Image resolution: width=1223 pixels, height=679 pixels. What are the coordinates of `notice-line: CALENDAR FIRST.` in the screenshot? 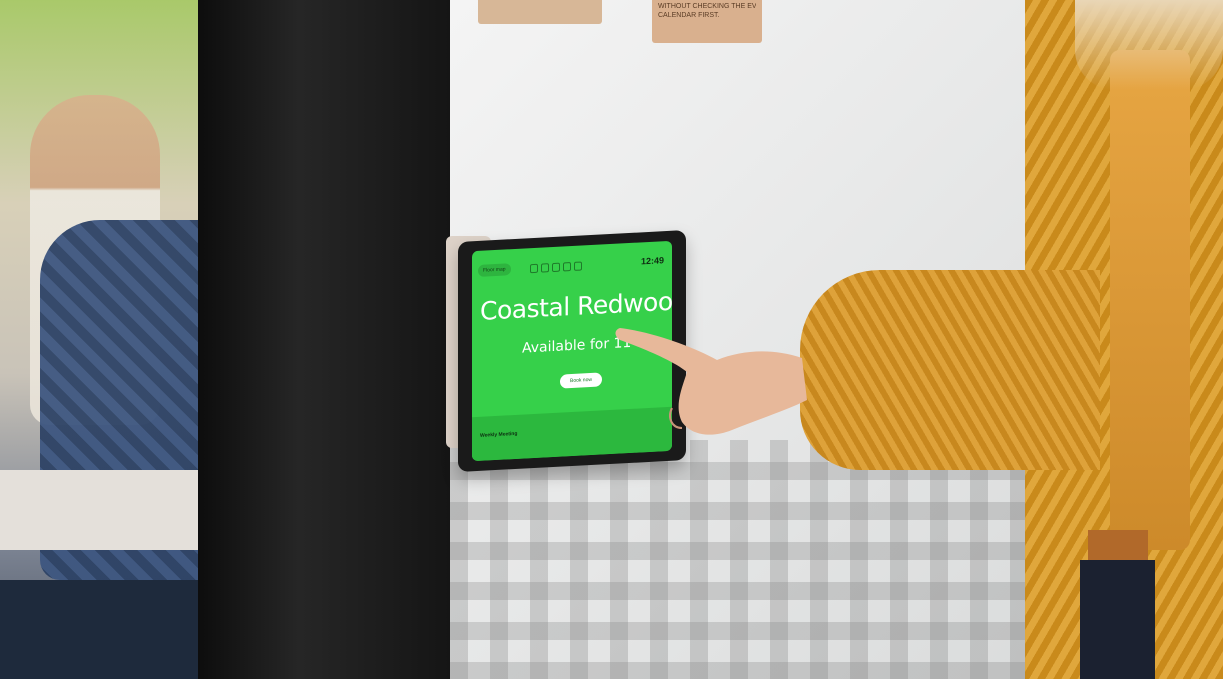 It's located at (689, 15).